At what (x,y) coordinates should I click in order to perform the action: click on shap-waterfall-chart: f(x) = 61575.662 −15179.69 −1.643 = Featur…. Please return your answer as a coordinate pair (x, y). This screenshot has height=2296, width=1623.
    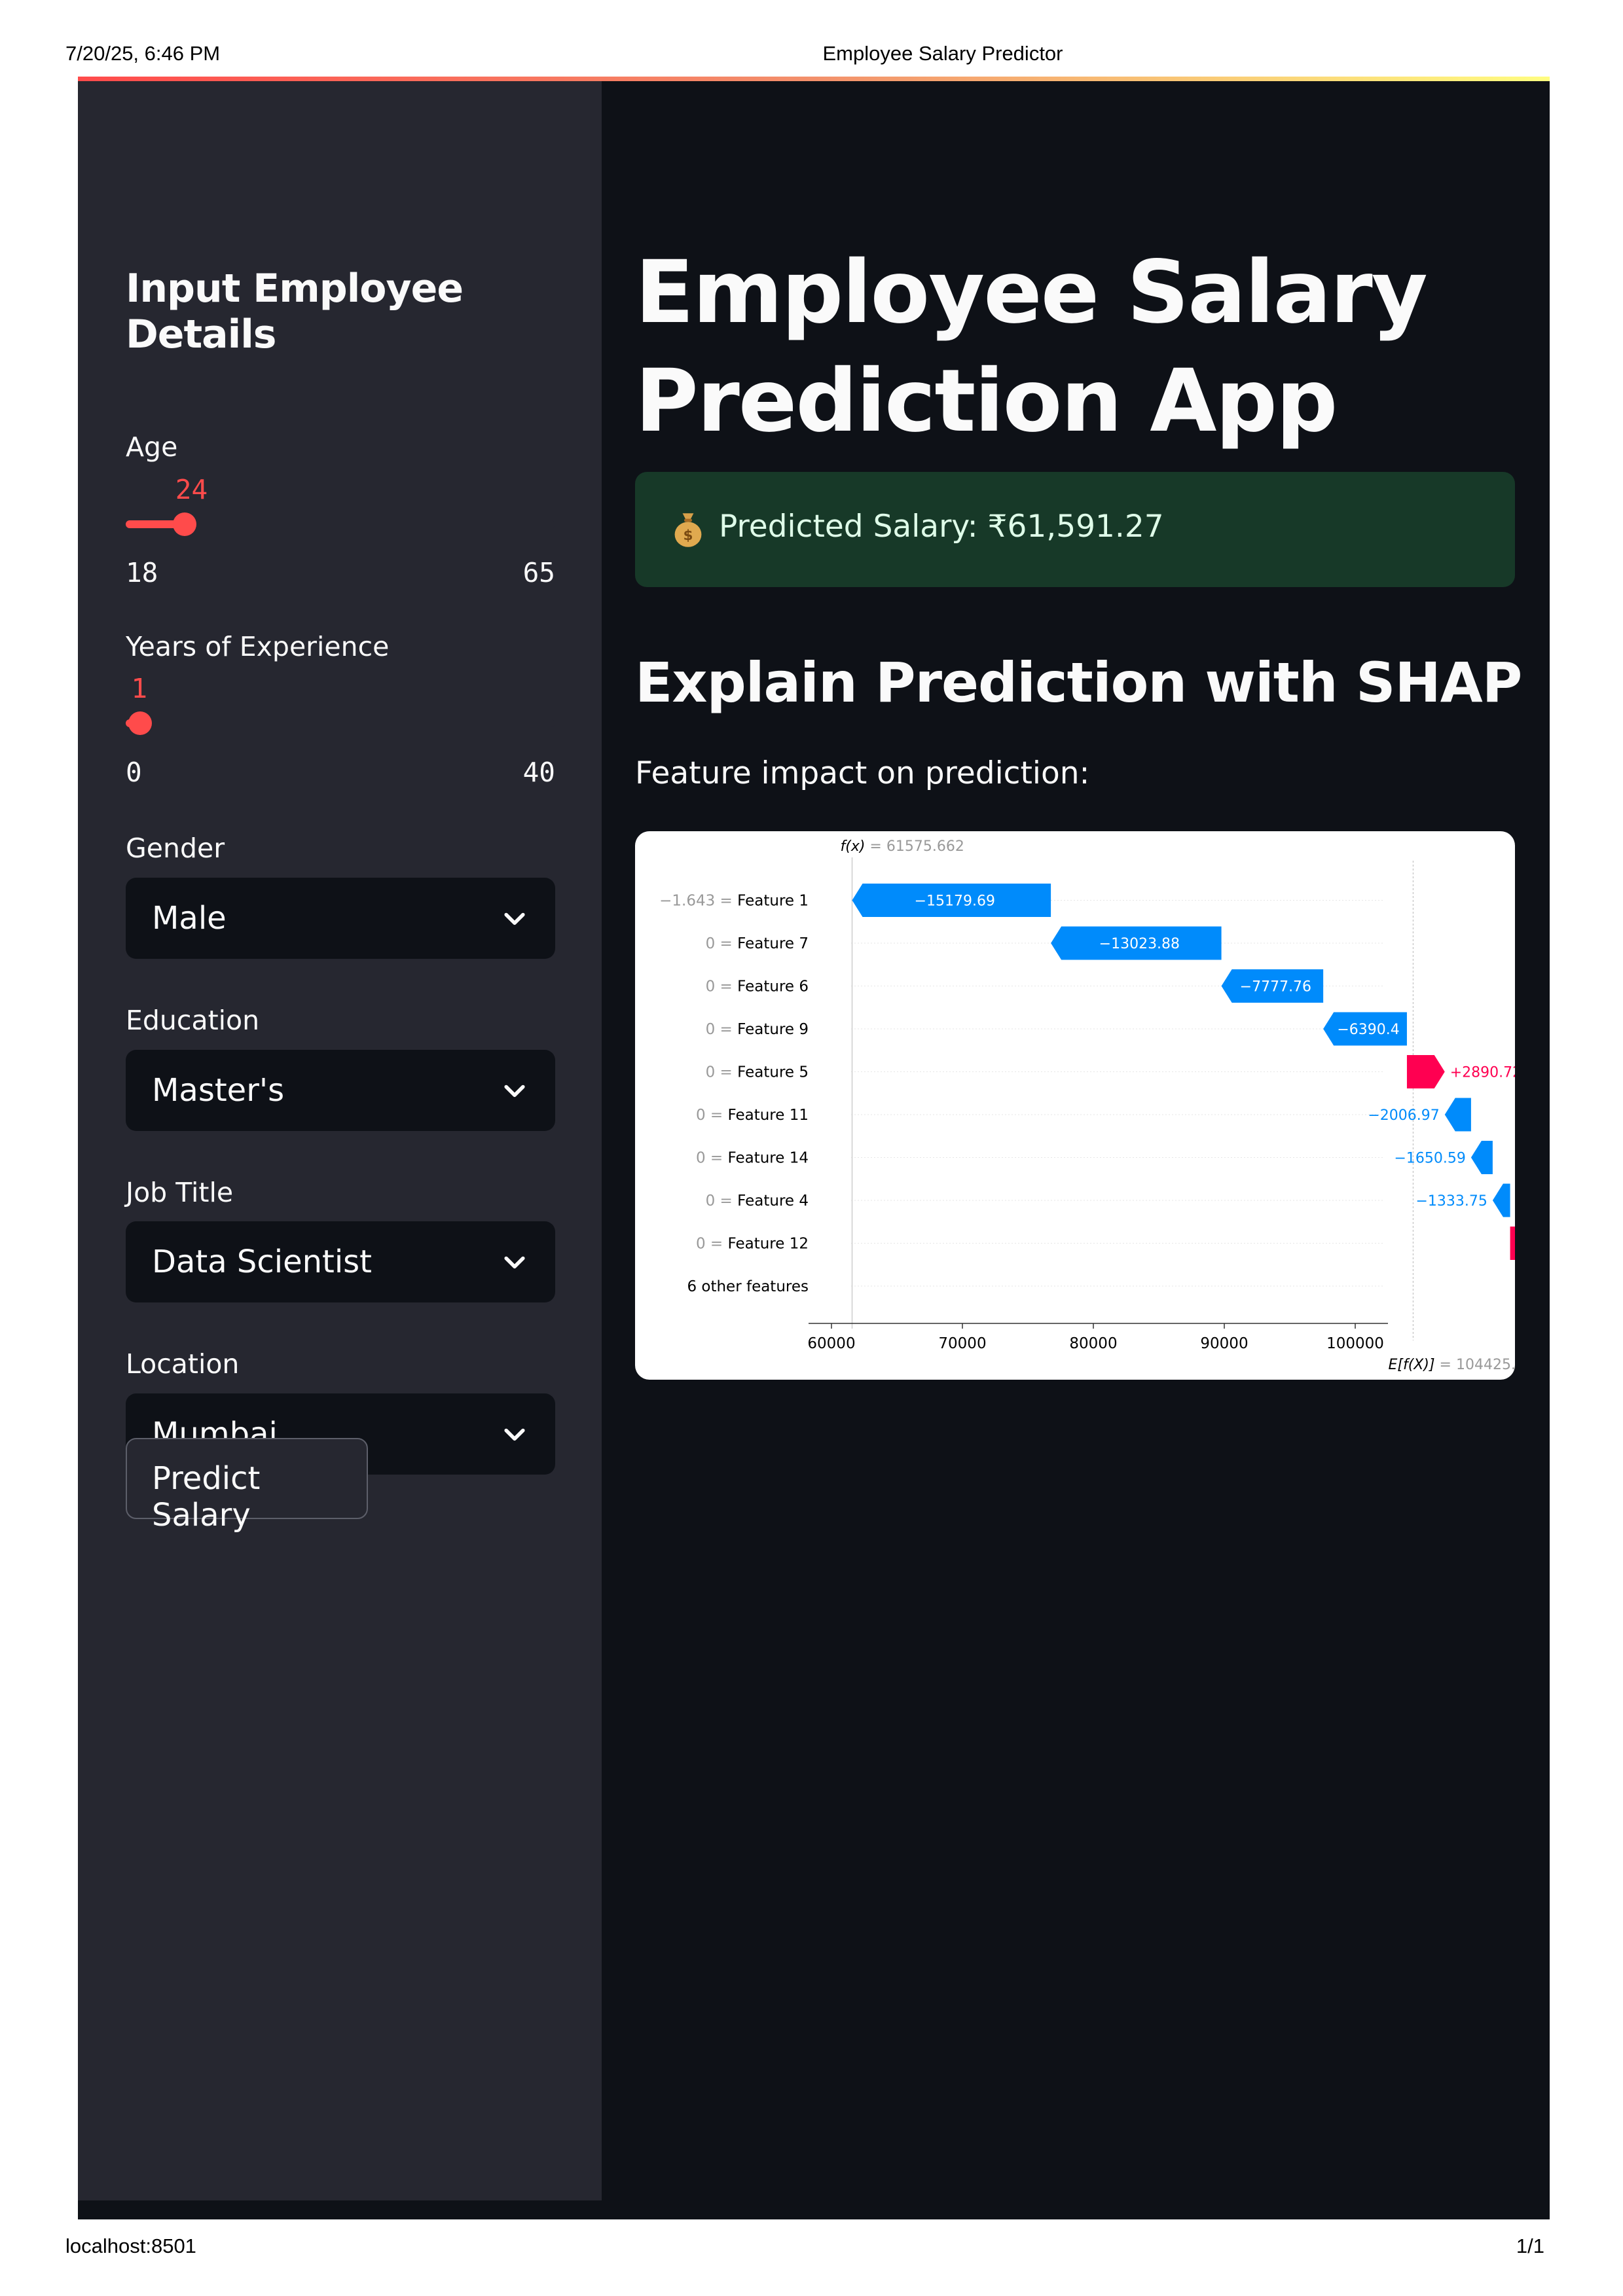
    Looking at the image, I should click on (1075, 1105).